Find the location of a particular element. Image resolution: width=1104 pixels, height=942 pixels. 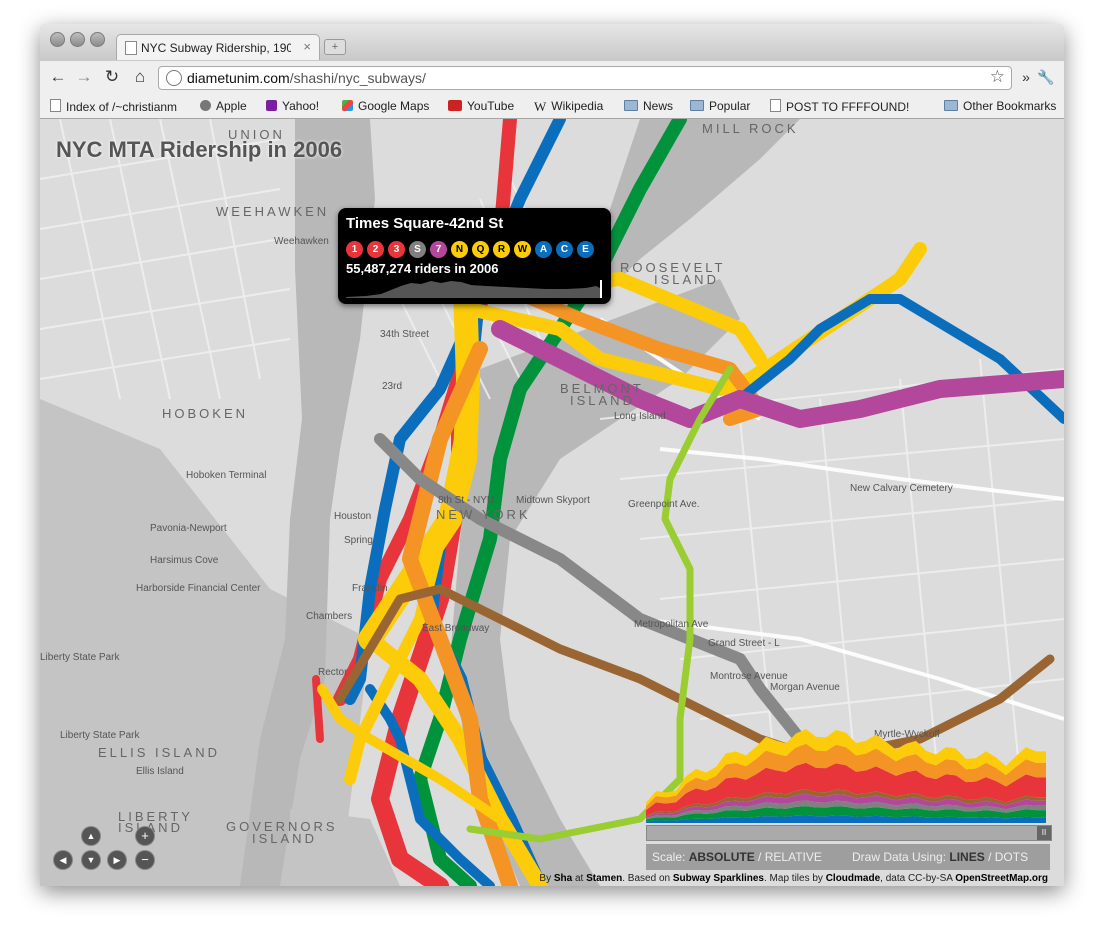

line-bullets: 123S7NQRWACE is located at coordinates (472, 248).